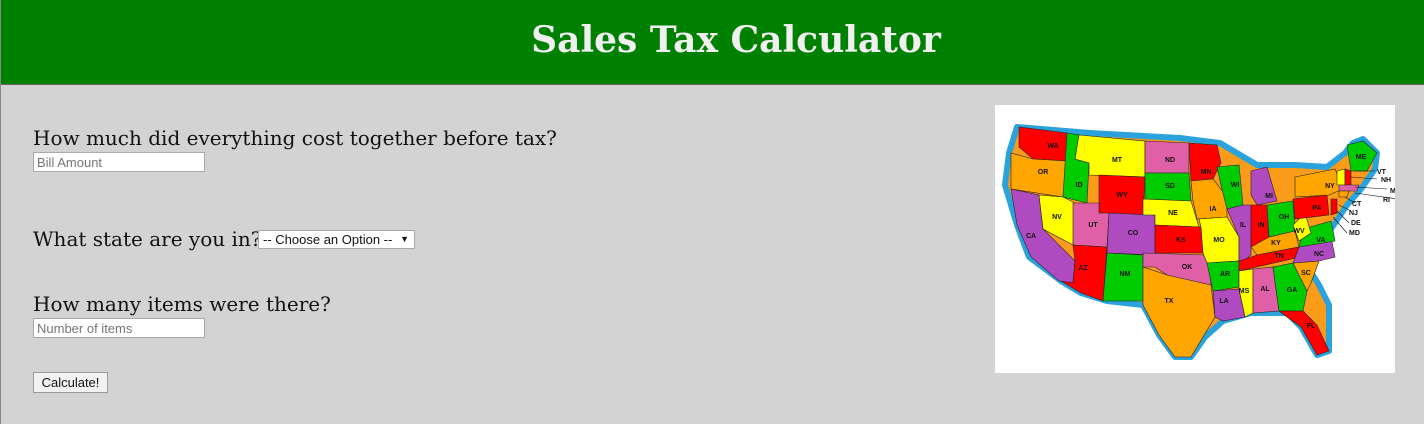 The width and height of the screenshot is (1424, 424). I want to click on page-title: Sales Tax Calculator, so click(736, 40).